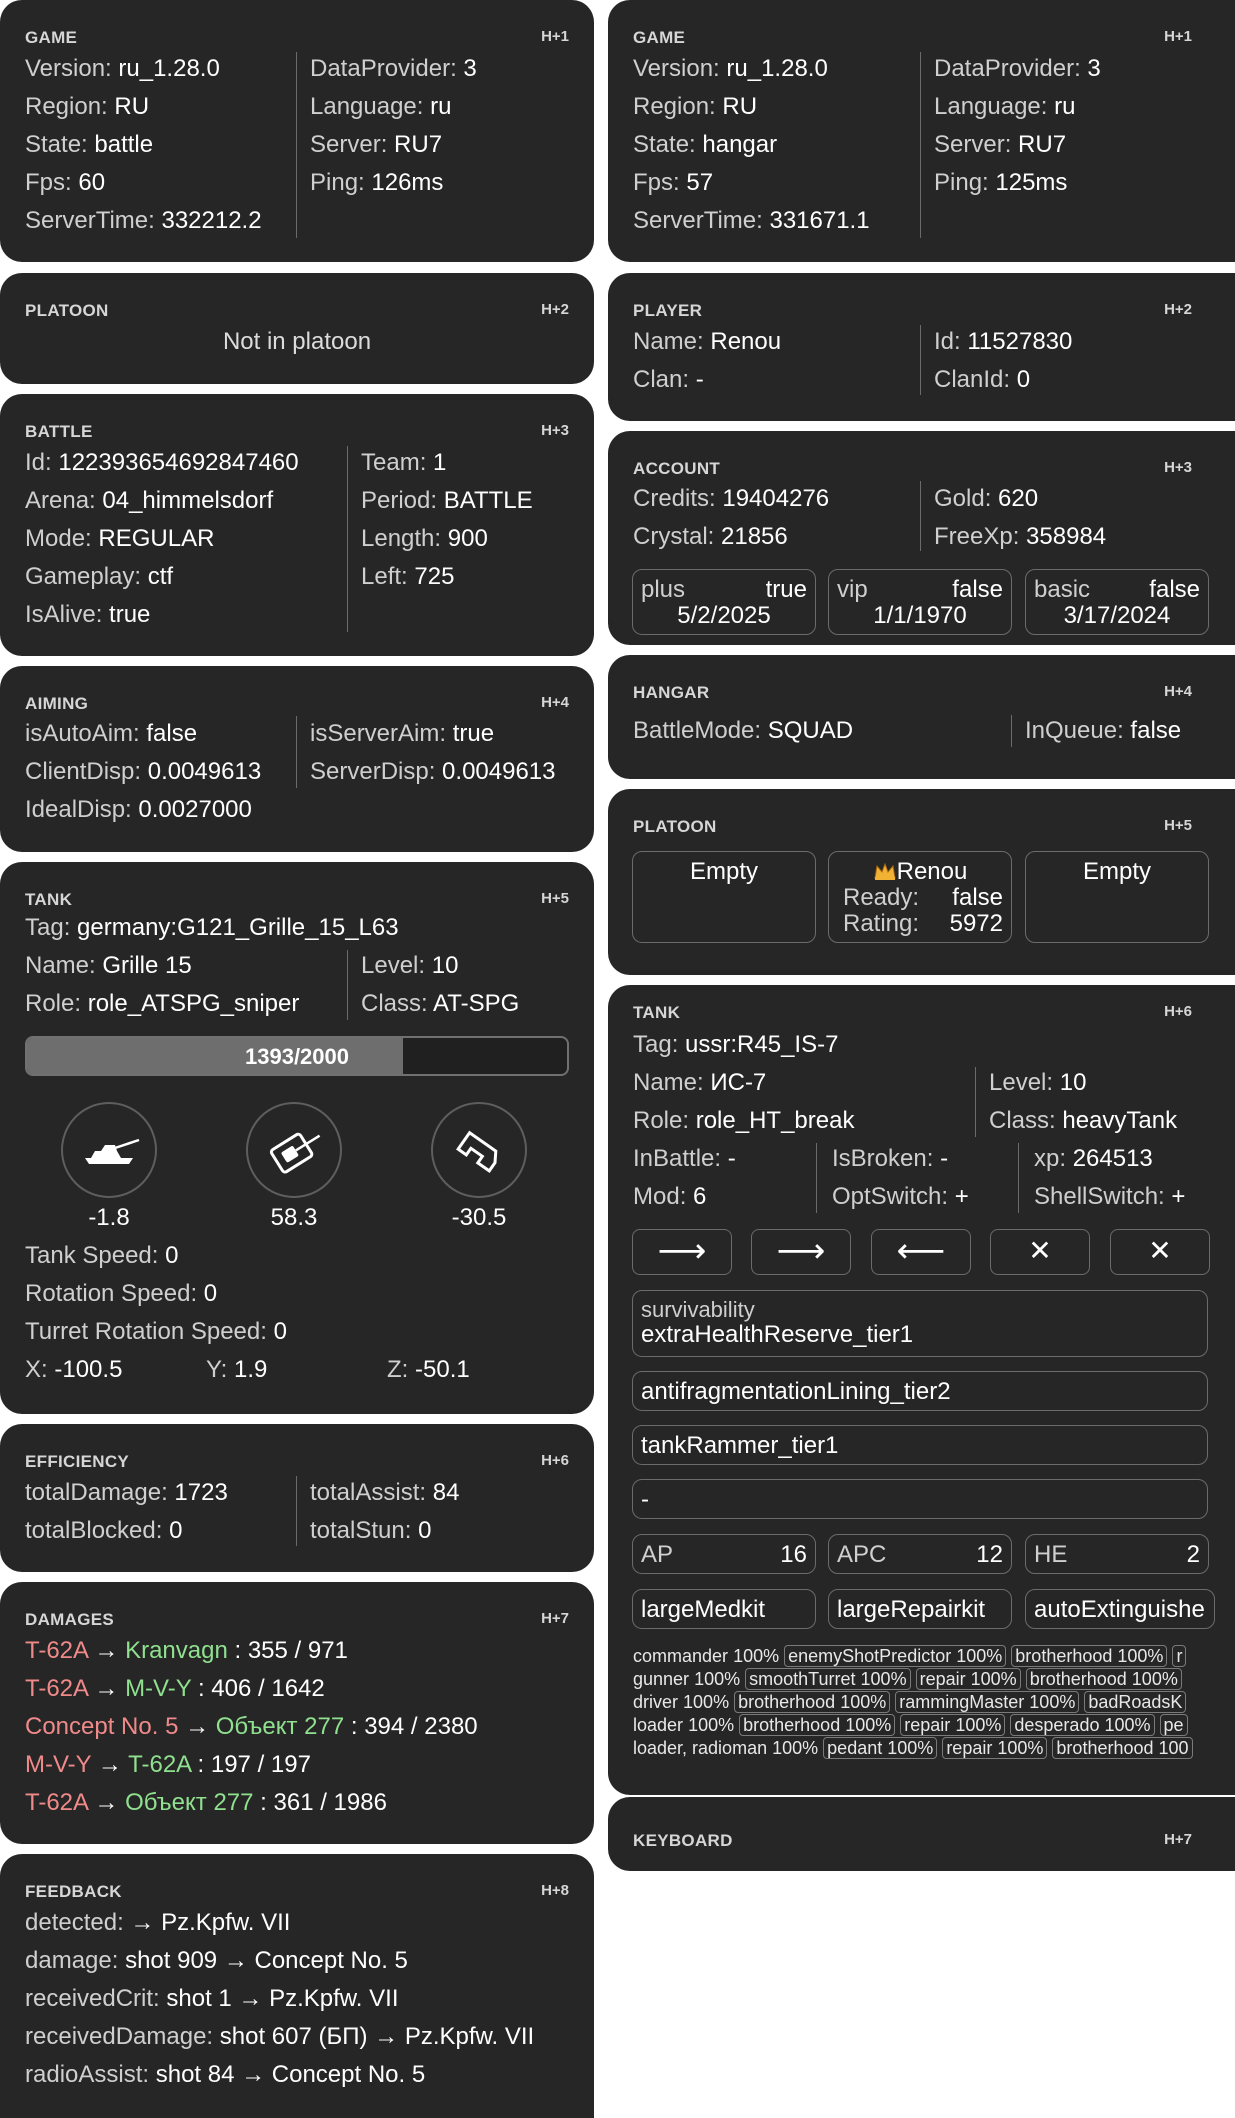 Image resolution: width=1235 pixels, height=2118 pixels. What do you see at coordinates (57, 703) in the screenshot?
I see `panel-title: AIMING` at bounding box center [57, 703].